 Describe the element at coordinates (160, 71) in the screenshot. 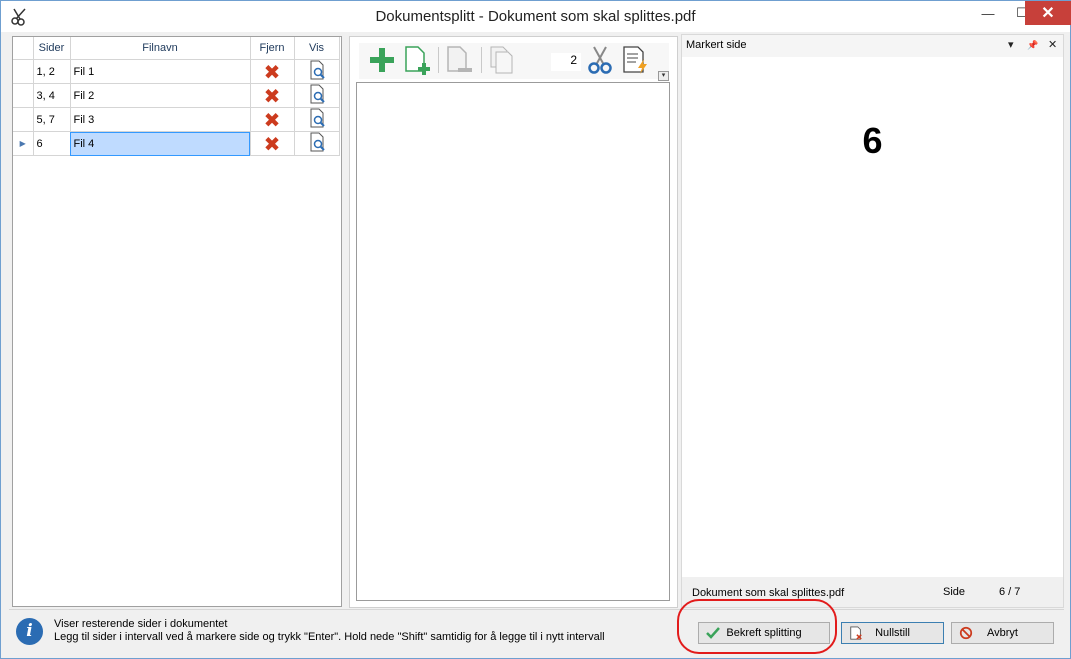

I see `filename-cell: Fil 1` at that location.